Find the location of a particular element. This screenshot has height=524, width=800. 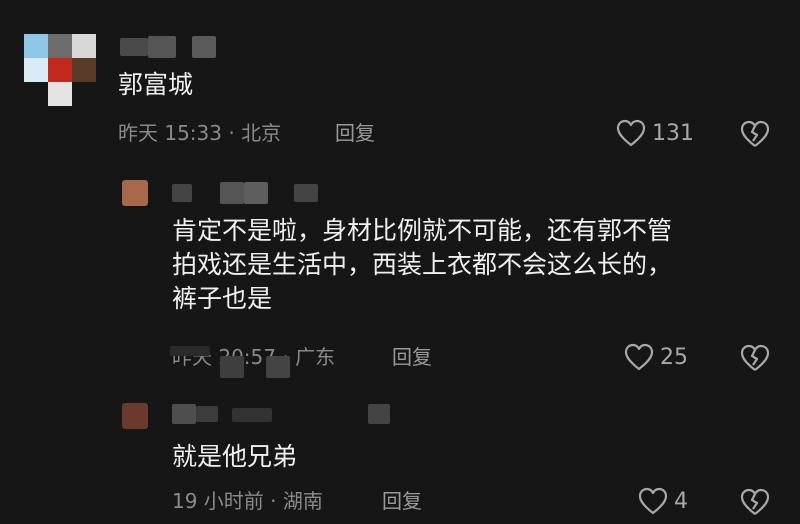

like-button: 25 is located at coordinates (656, 357).